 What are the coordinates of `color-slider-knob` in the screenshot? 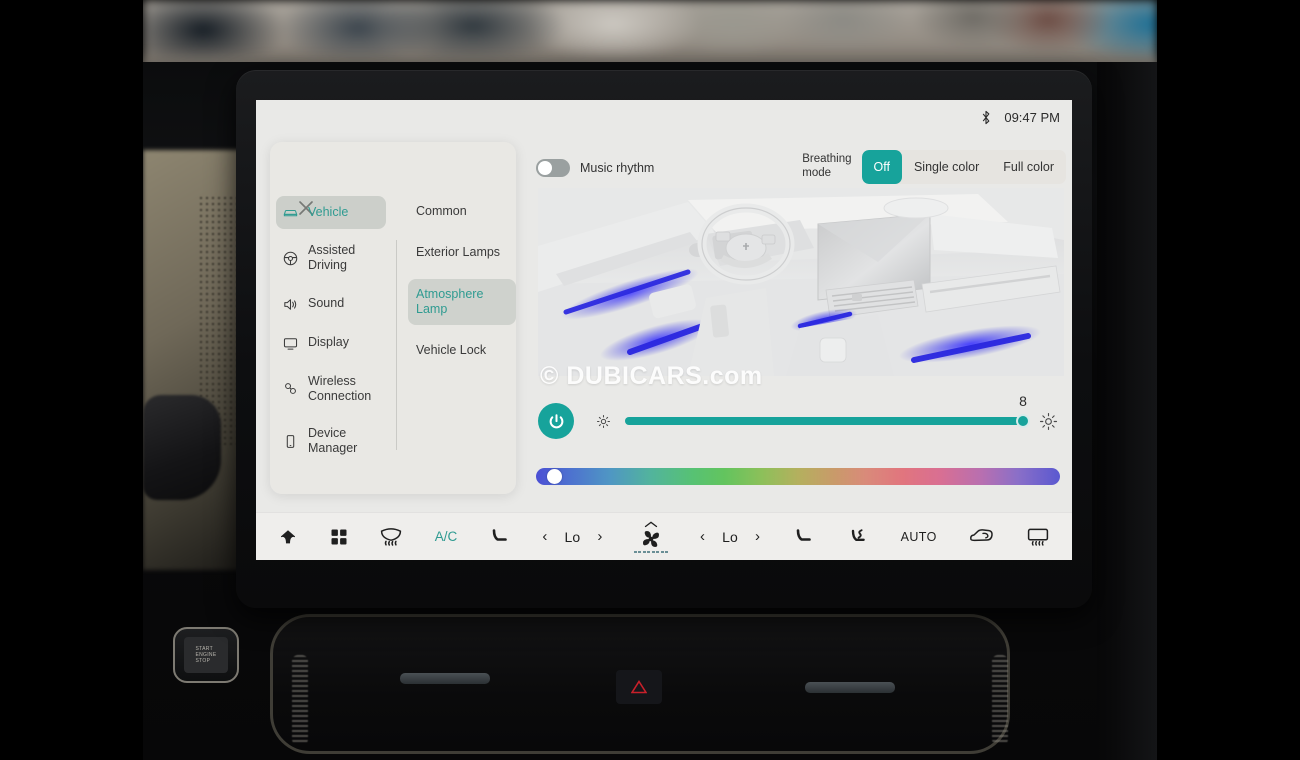 It's located at (555, 476).